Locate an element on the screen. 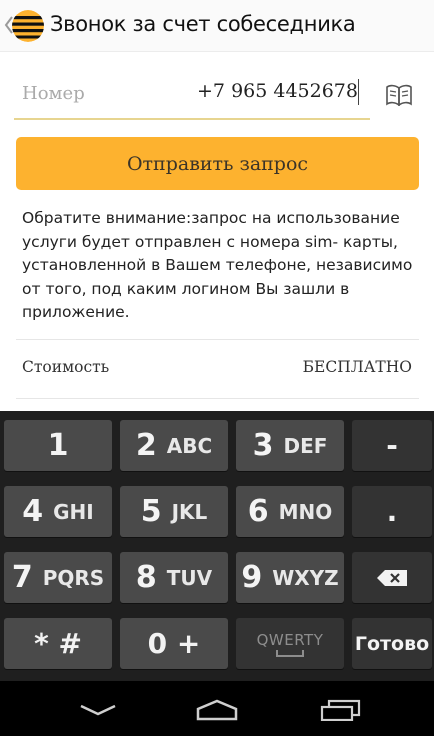 This screenshot has height=736, width=434. cost-label: Стоимость is located at coordinates (66, 367).